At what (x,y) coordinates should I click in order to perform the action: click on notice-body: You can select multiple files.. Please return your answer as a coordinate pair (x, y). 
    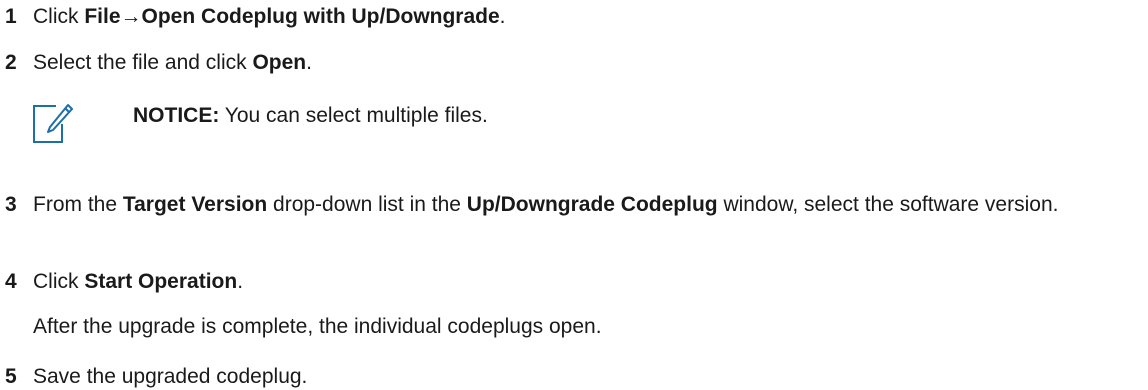
    Looking at the image, I should click on (353, 115).